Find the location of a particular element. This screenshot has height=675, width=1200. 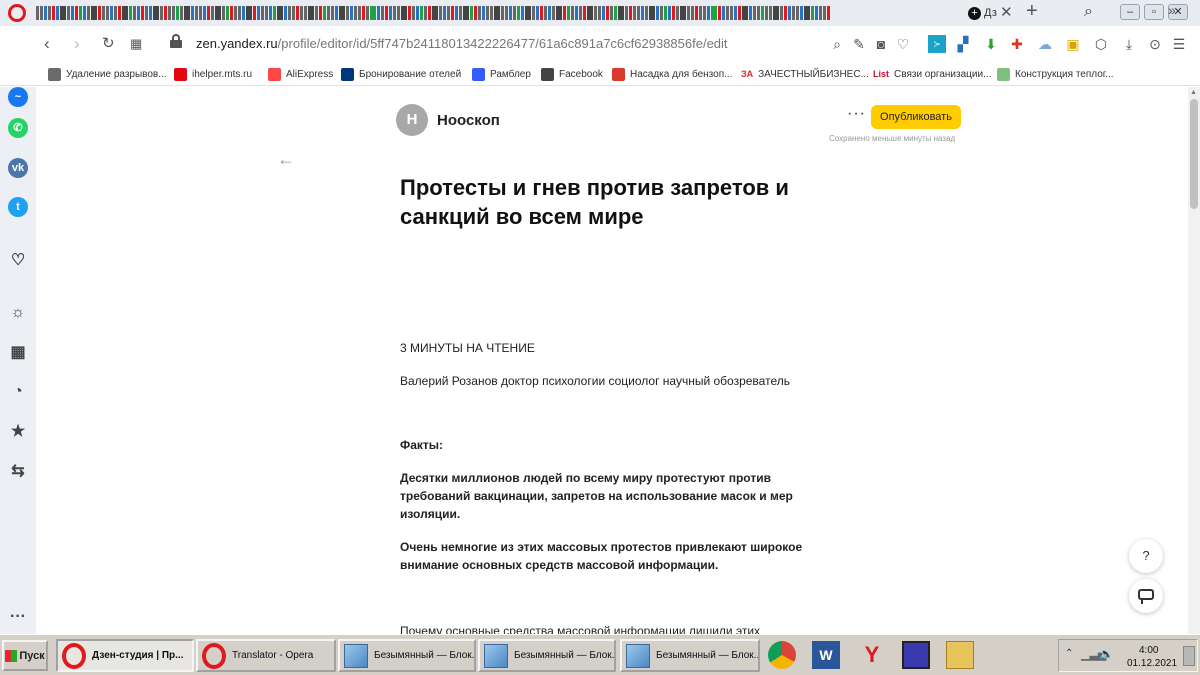

grid-icon: ▦ is located at coordinates (18, 353).